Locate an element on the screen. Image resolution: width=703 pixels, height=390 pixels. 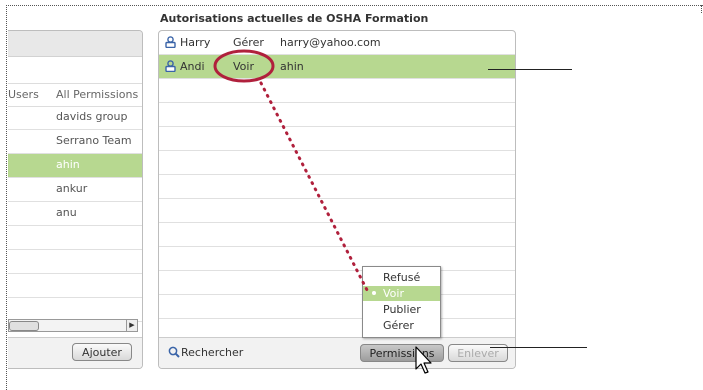
dotted-connector is located at coordinates (314, 186).